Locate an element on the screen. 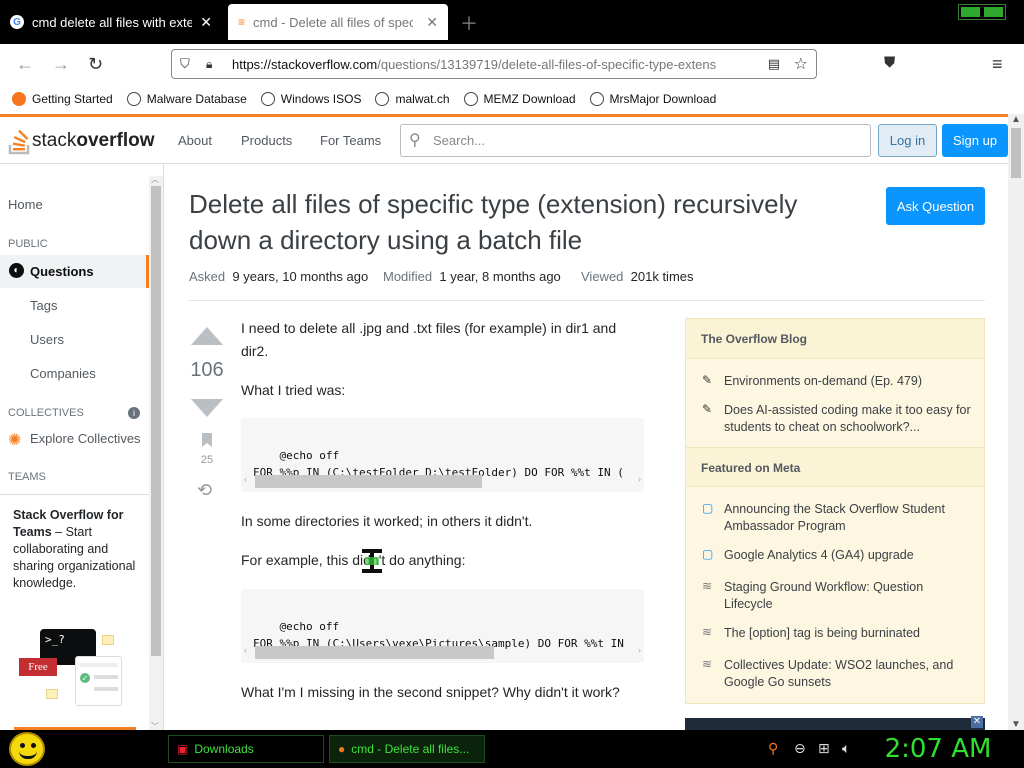 The height and width of the screenshot is (768, 1024). window-controls is located at coordinates (982, 12).